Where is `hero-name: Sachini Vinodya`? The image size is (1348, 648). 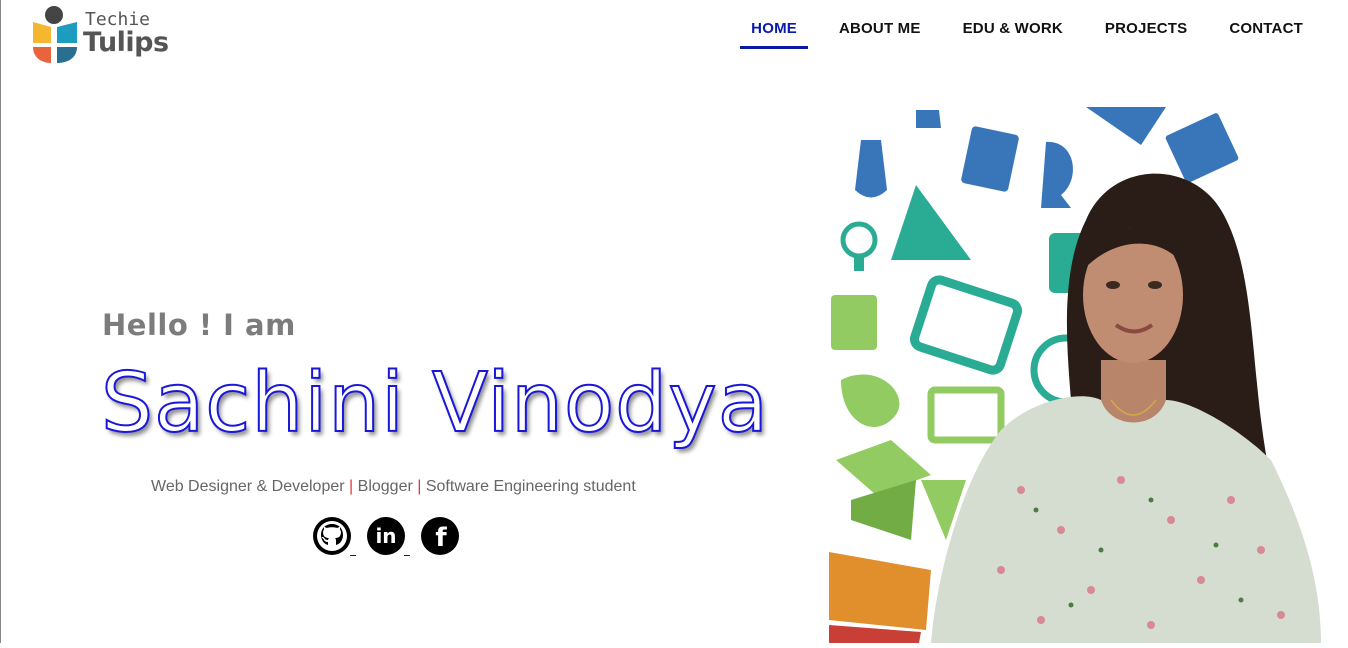
hero-name: Sachini Vinodya is located at coordinates (434, 403).